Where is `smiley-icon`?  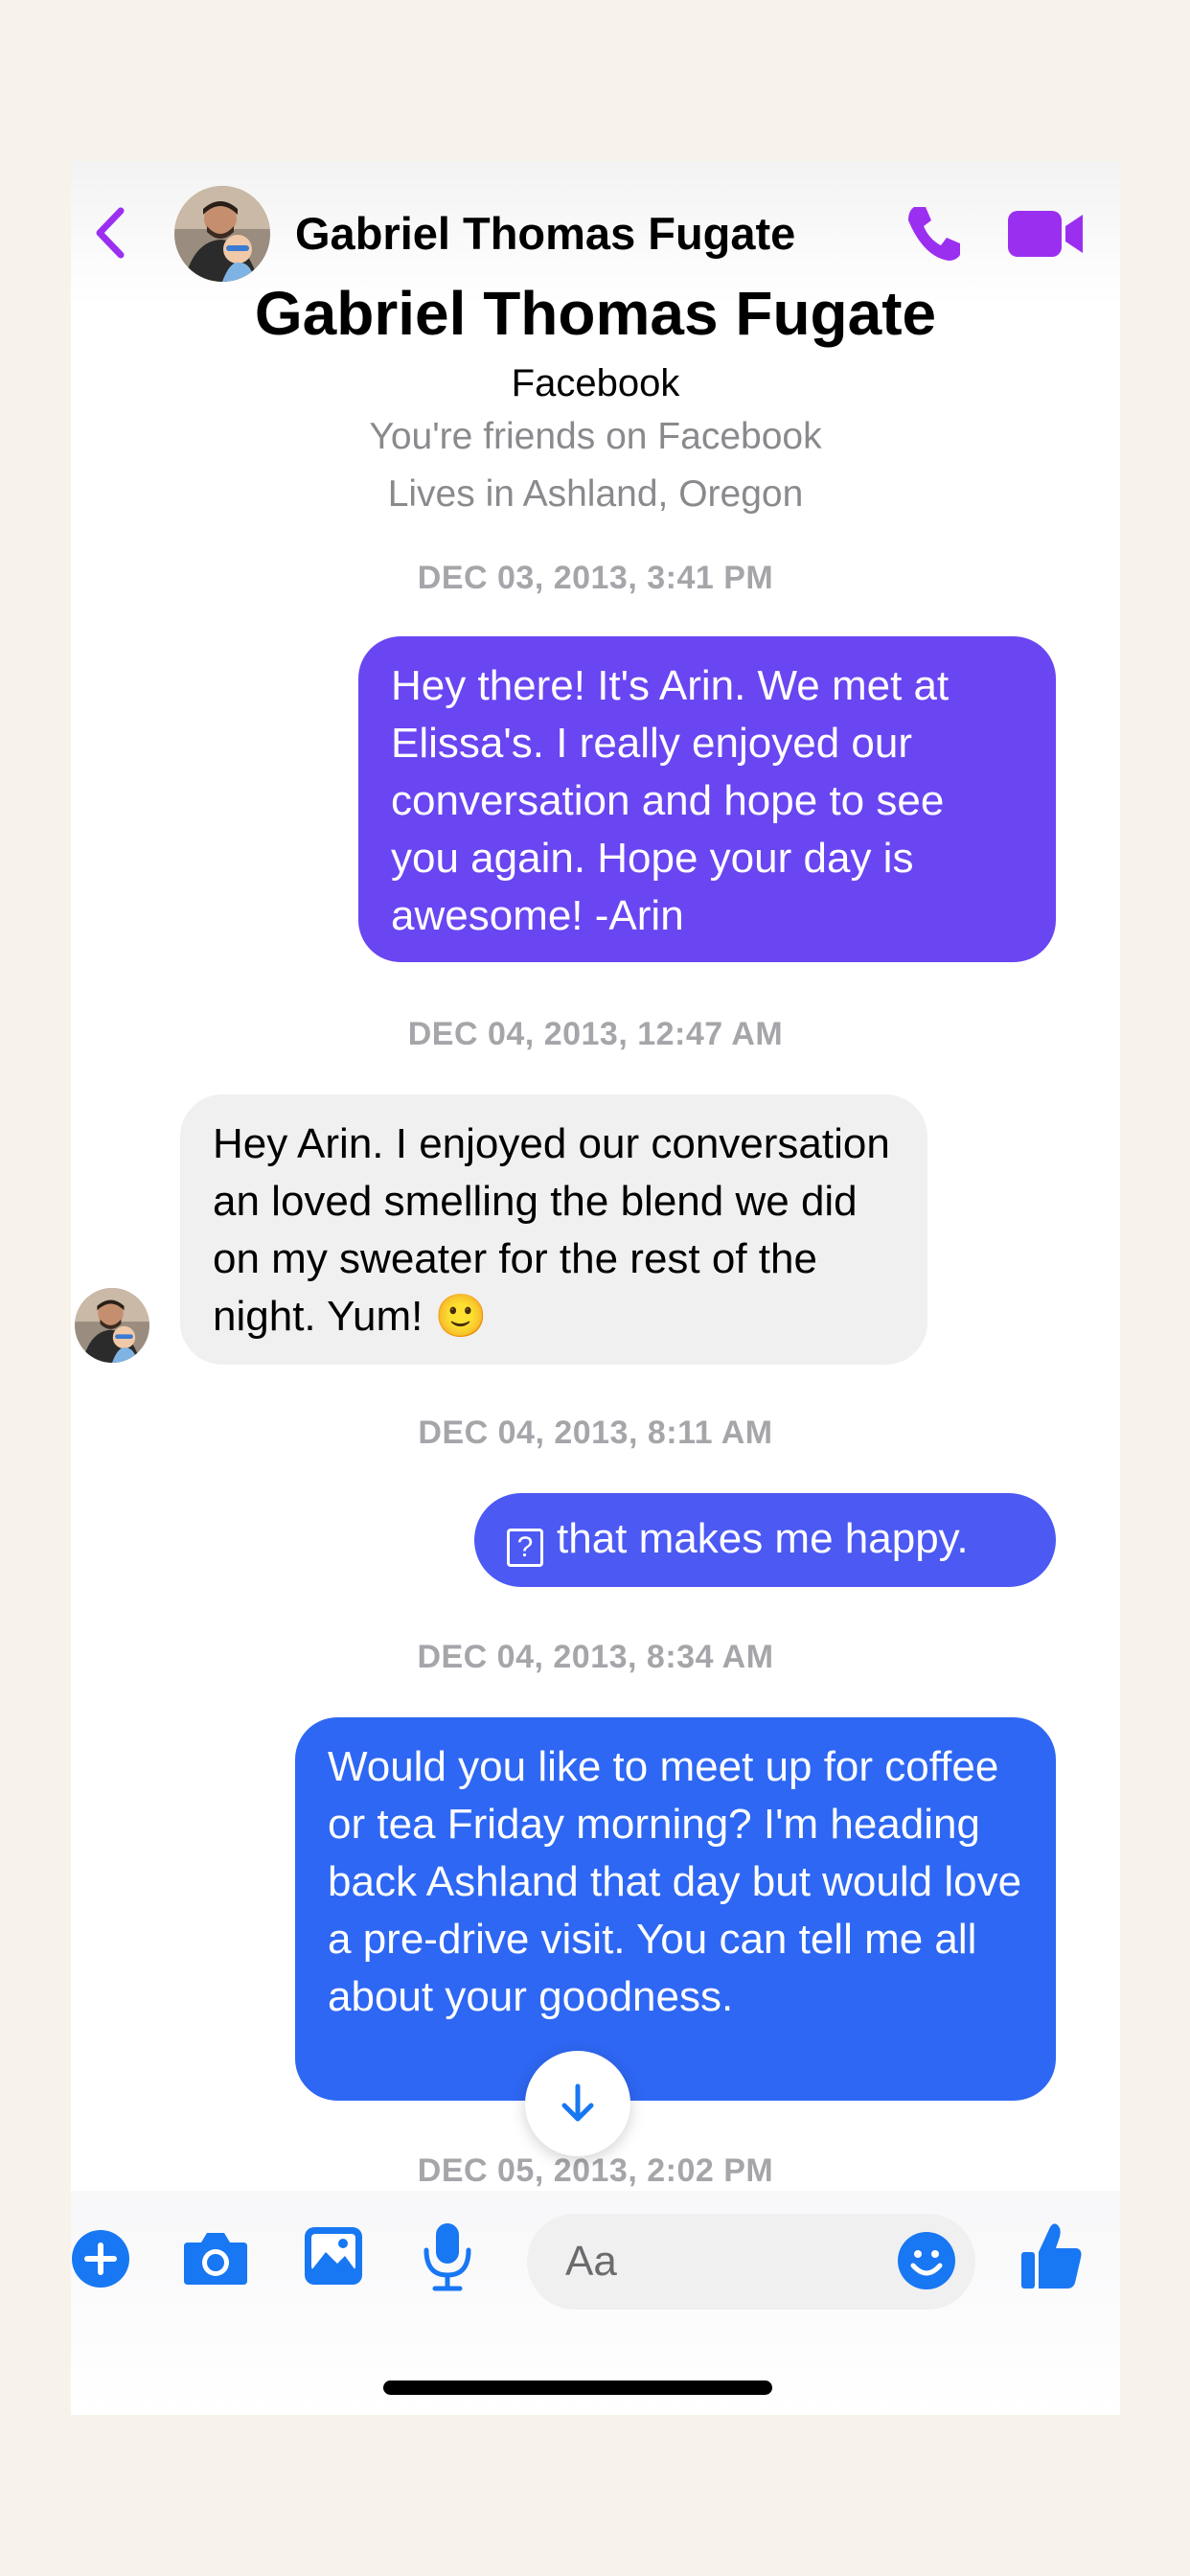 smiley-icon is located at coordinates (927, 2260).